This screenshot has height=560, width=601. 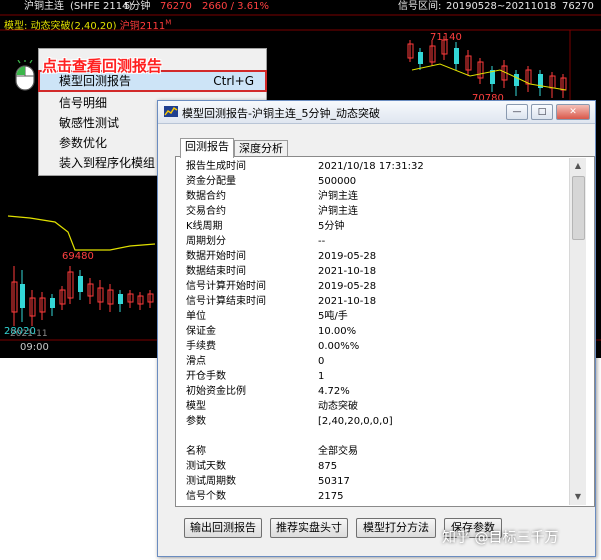 What do you see at coordinates (577, 331) in the screenshot?
I see `report-scrollbar: ▲ ▼` at bounding box center [577, 331].